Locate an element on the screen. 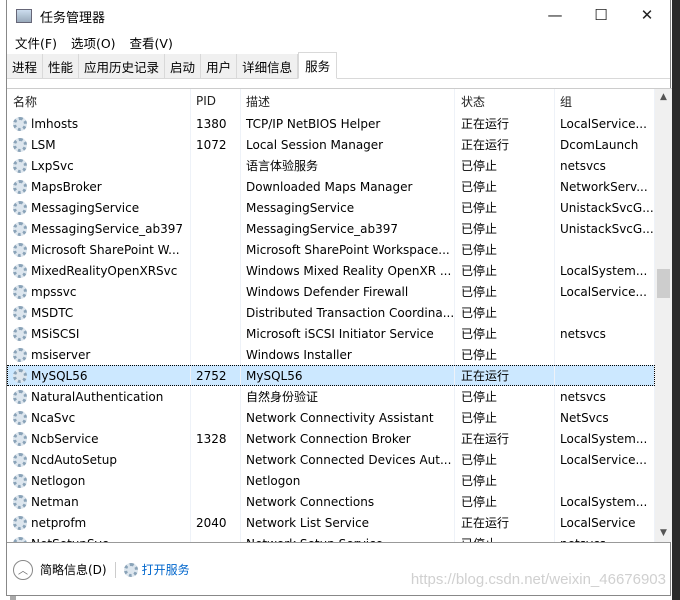  cell-name: NaturalAuthentication is located at coordinates (99, 396).